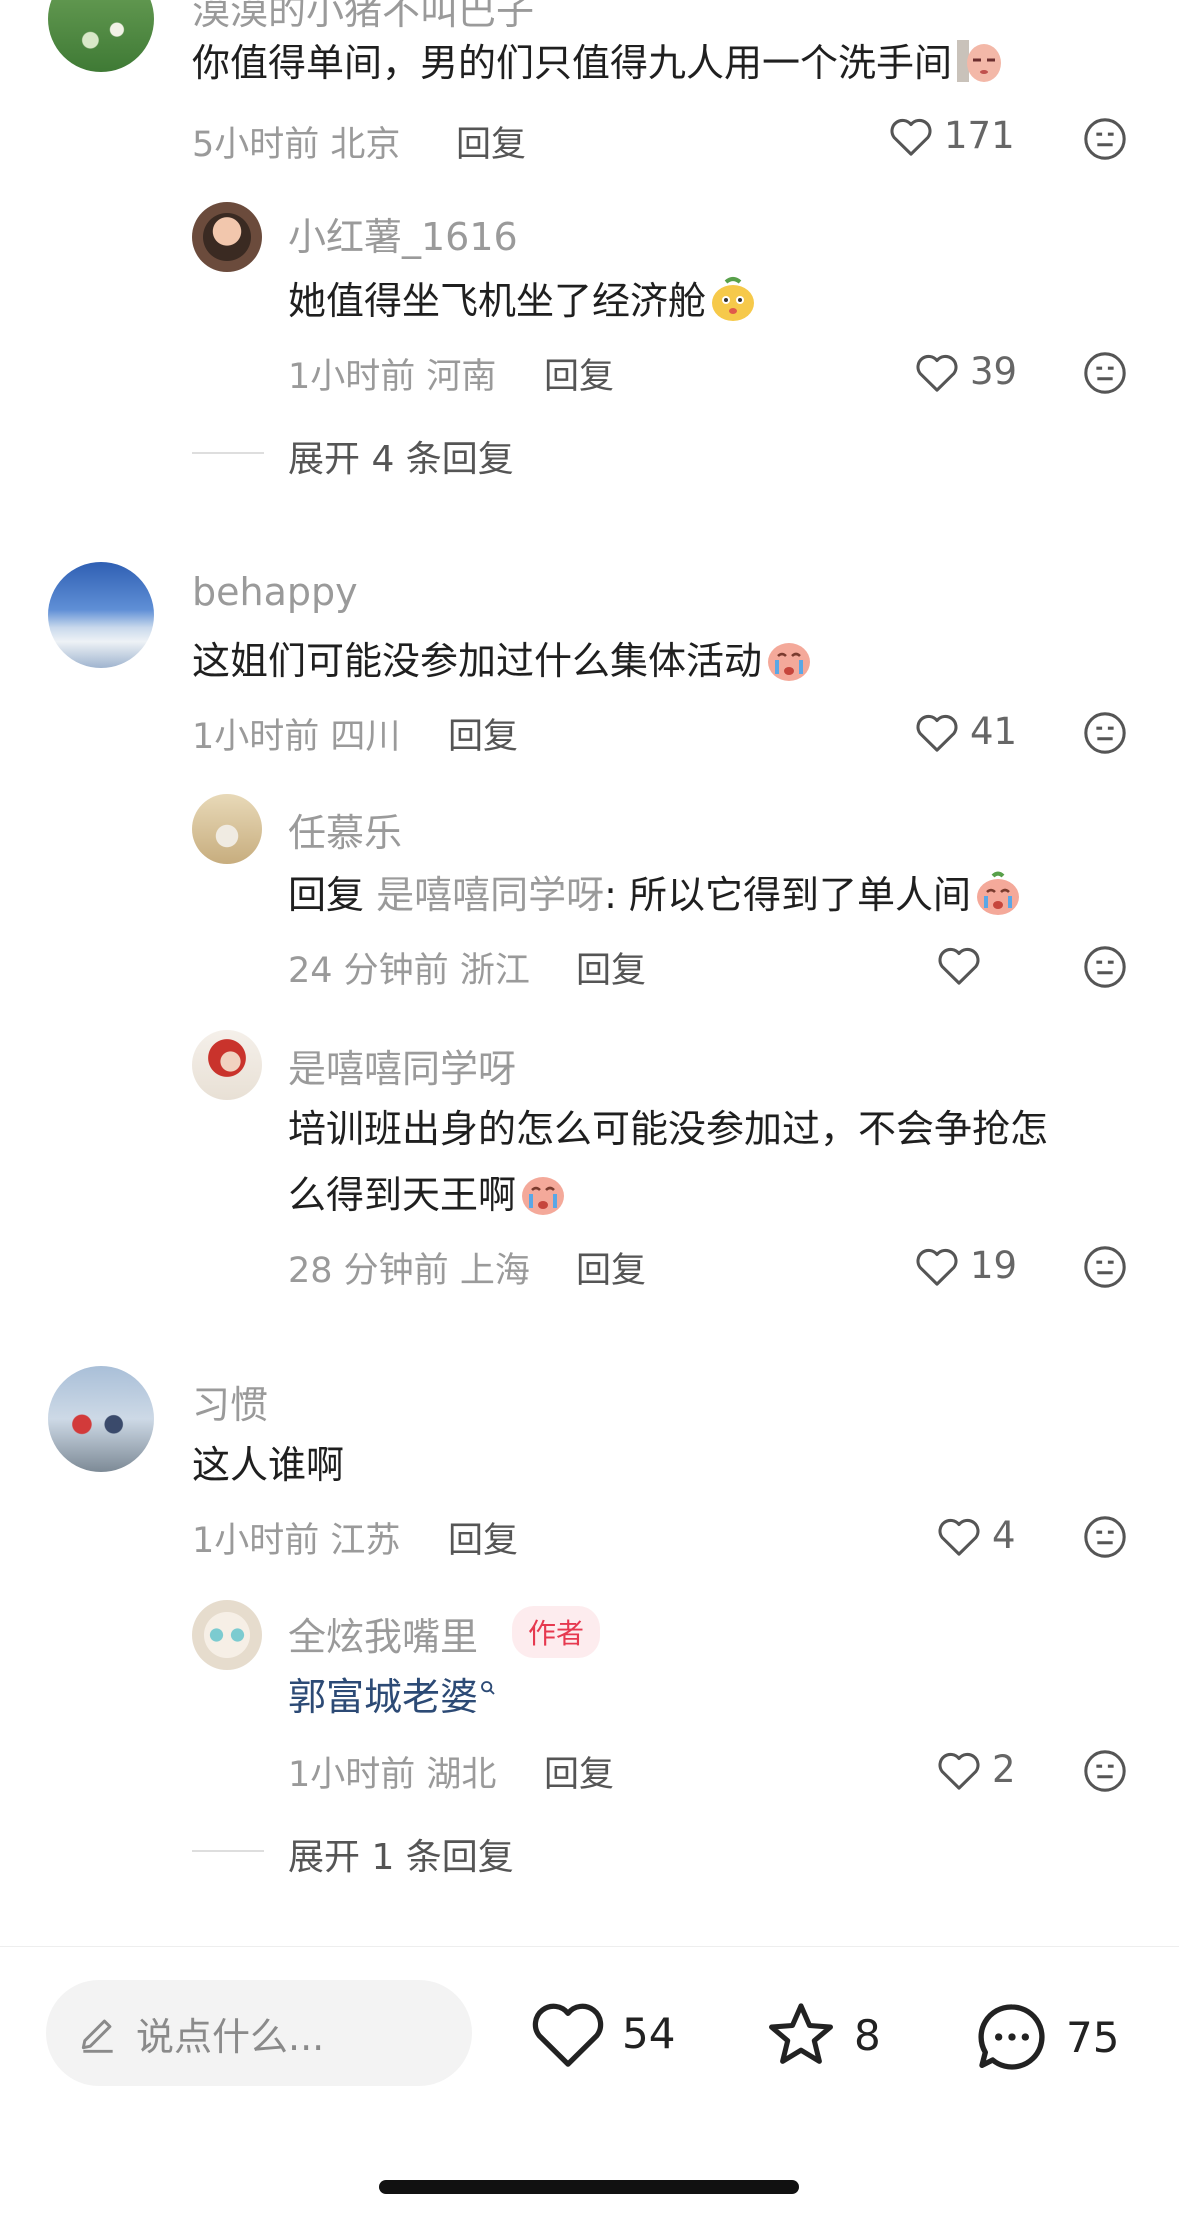 This screenshot has height=2220, width=1179. I want to click on comment-username: 全炫我嘴里, so click(383, 1633).